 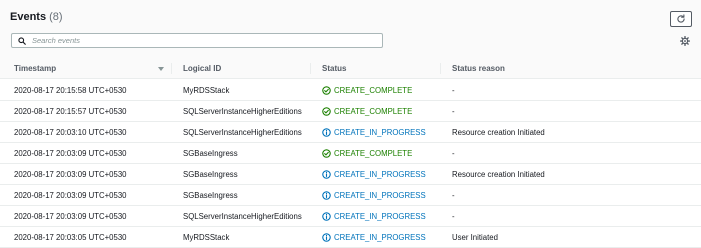 What do you see at coordinates (70, 90) in the screenshot?
I see `timestamp-cell: 2020-08-17 20:15:58 UTC+0530` at bounding box center [70, 90].